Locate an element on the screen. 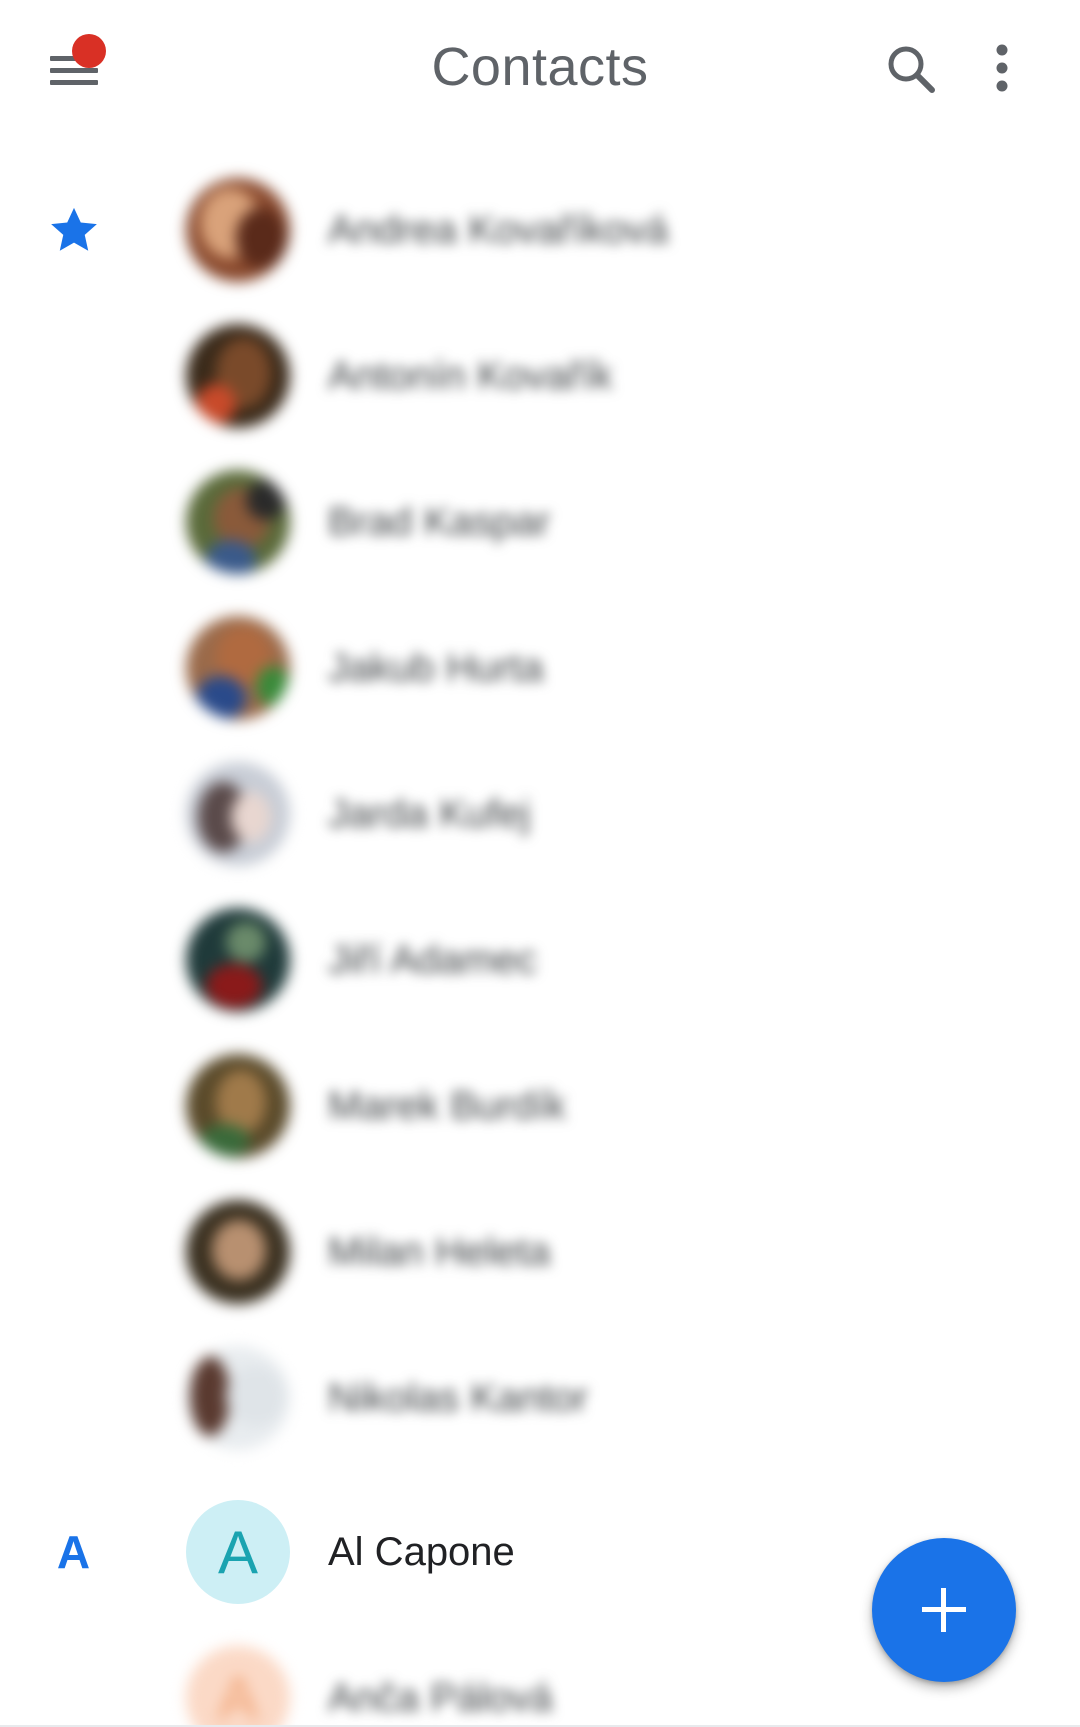  contact-row: Jarda Kufej is located at coordinates (540, 814).